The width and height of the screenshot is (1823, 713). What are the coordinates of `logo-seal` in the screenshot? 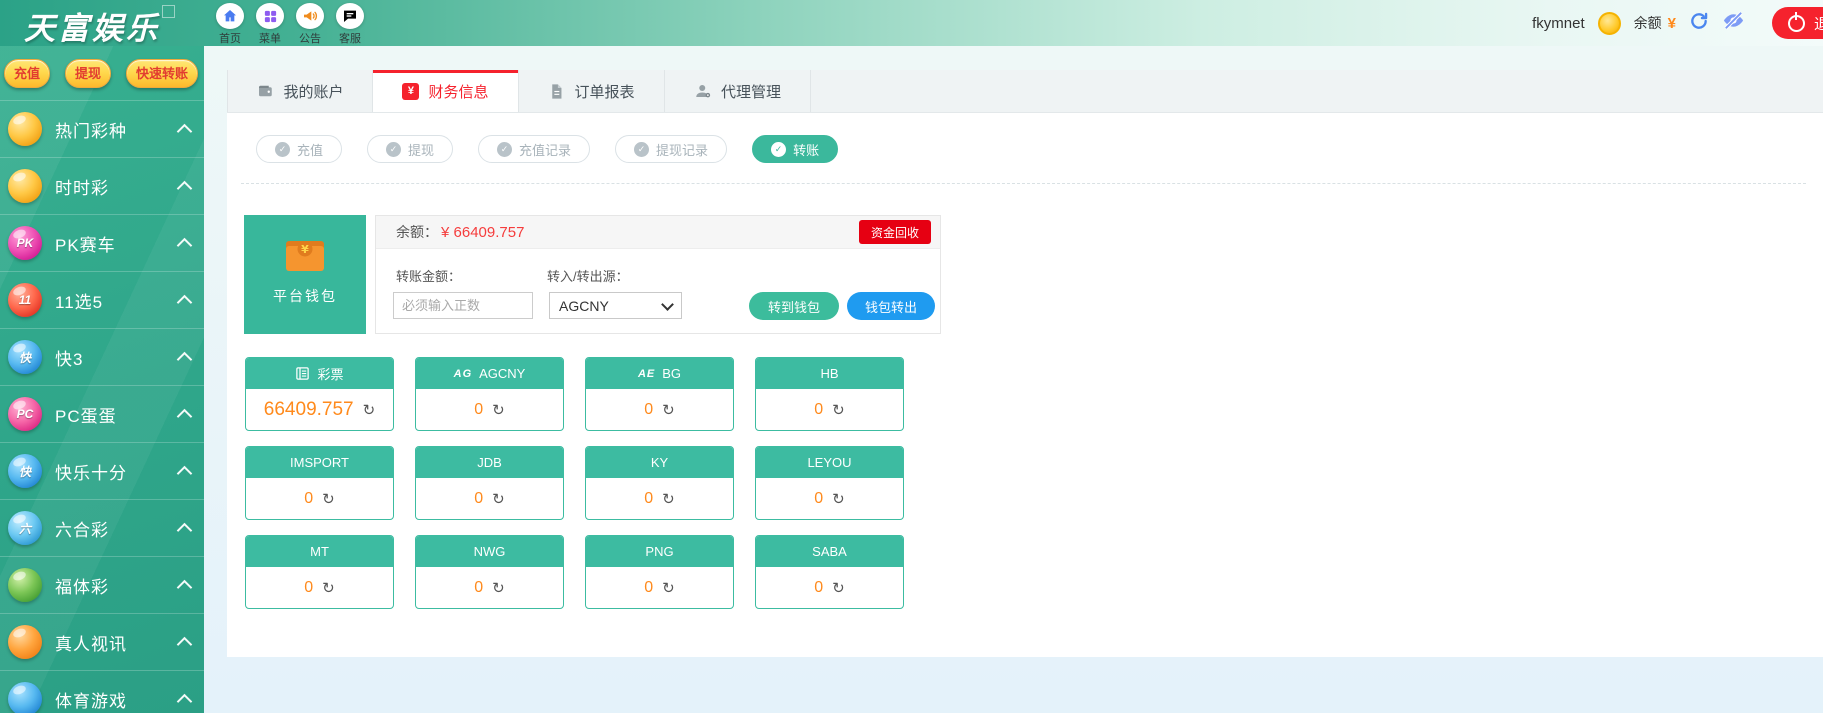 It's located at (168, 11).